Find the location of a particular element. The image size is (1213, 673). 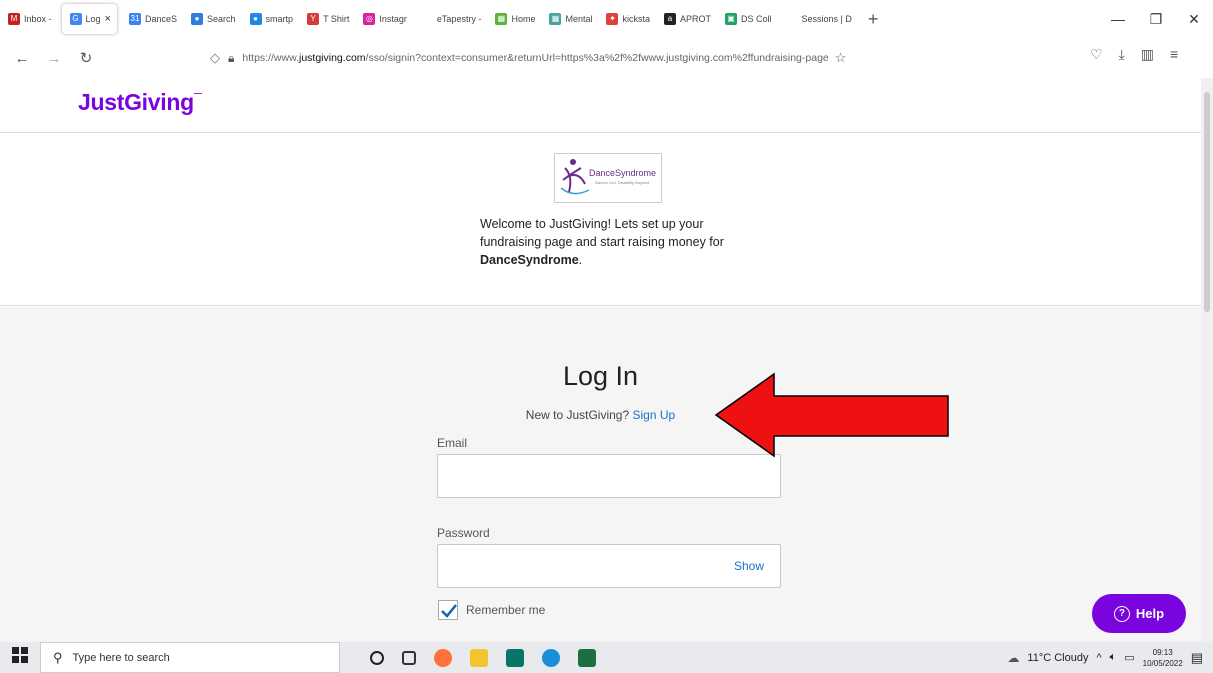

system-tray: ☁ 11°C Cloudy ^ 🔈︎ ▭ 09:13 10/05/2022 ▤ is located at coordinates (1105, 657).